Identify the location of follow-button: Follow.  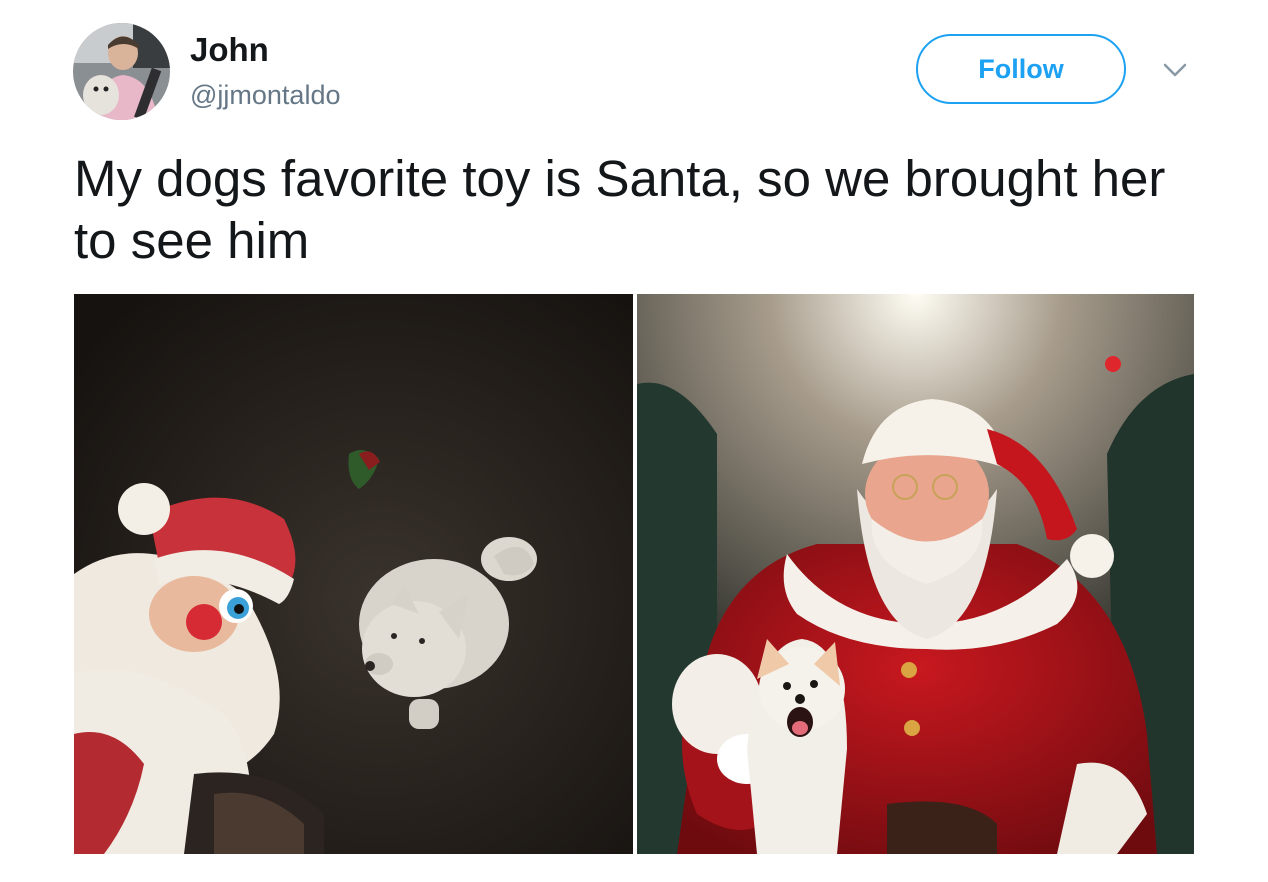
(1021, 69).